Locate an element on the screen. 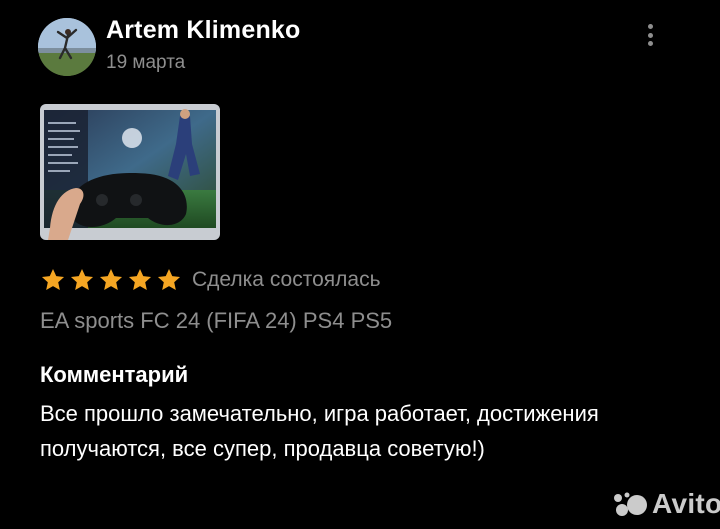 This screenshot has height=529, width=720. review-photo is located at coordinates (130, 172).